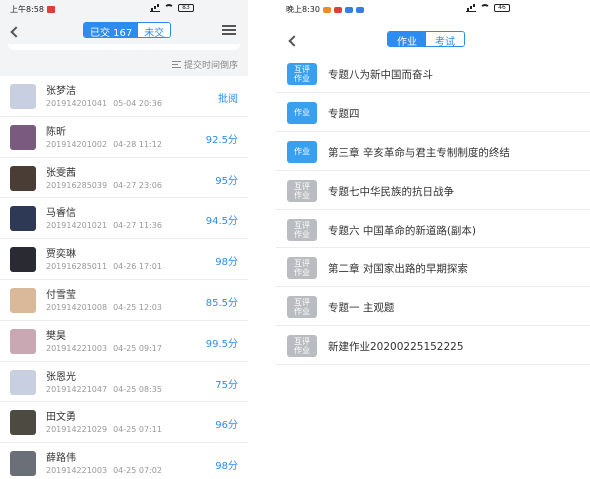 Image resolution: width=590 pixels, height=479 pixels. I want to click on student-id: 201914221047, so click(77, 389).